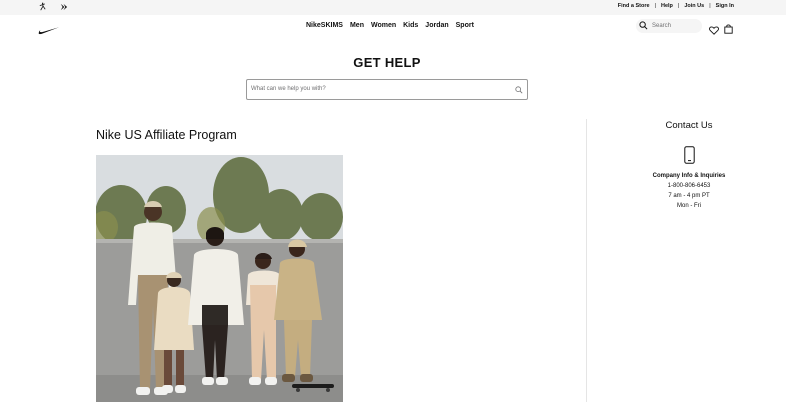 The image size is (786, 402). I want to click on jordan-jumpman-icon, so click(42, 7).